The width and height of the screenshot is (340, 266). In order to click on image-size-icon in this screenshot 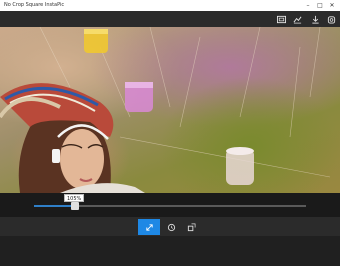, I will do `click(281, 19)`.